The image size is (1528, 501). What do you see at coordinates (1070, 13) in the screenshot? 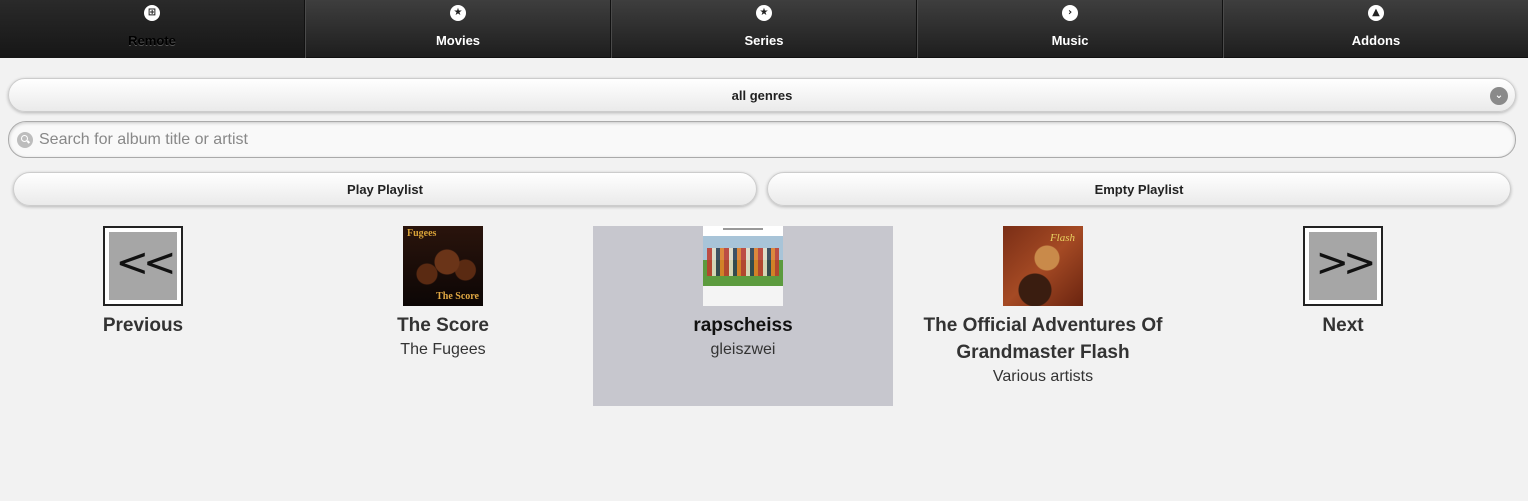
I see `chevron-right-icon: ›` at bounding box center [1070, 13].